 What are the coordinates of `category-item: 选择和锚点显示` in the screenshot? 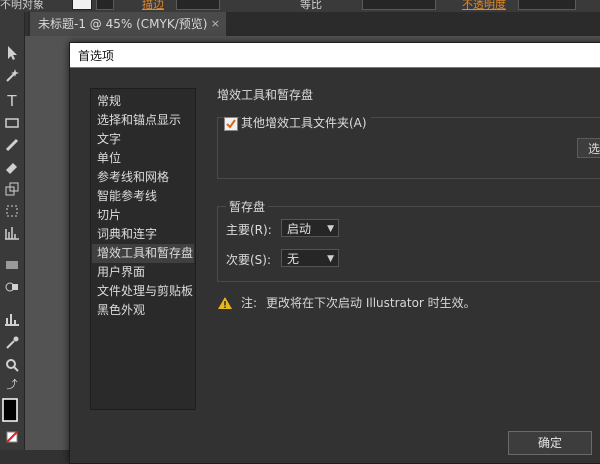 It's located at (139, 120).